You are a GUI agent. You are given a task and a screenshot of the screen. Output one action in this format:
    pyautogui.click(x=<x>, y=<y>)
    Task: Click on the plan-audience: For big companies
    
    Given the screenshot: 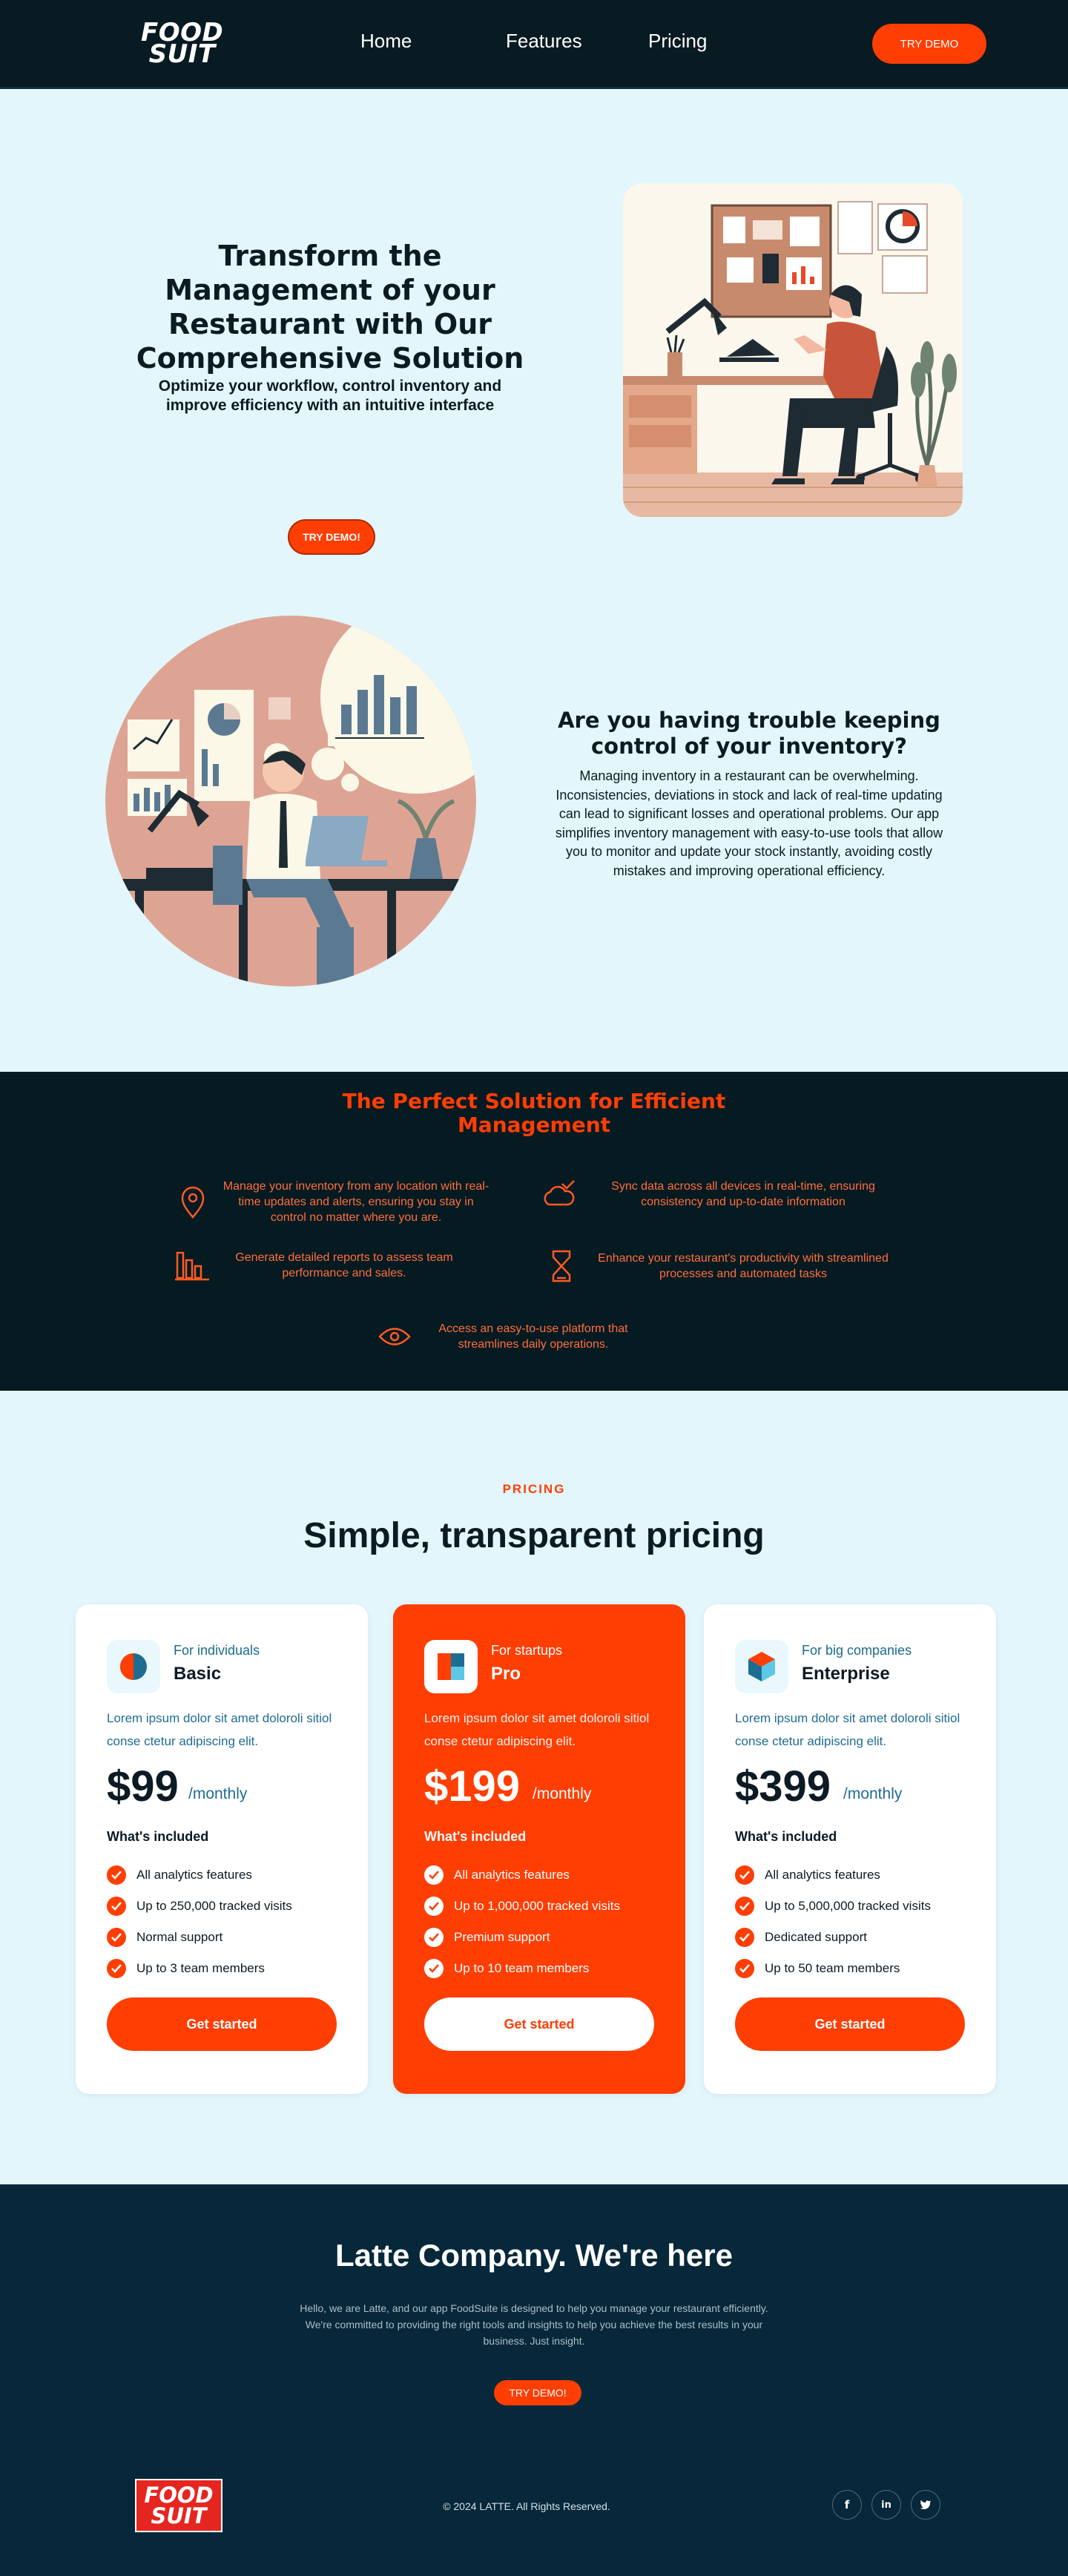 What is the action you would take?
    pyautogui.click(x=857, y=1651)
    